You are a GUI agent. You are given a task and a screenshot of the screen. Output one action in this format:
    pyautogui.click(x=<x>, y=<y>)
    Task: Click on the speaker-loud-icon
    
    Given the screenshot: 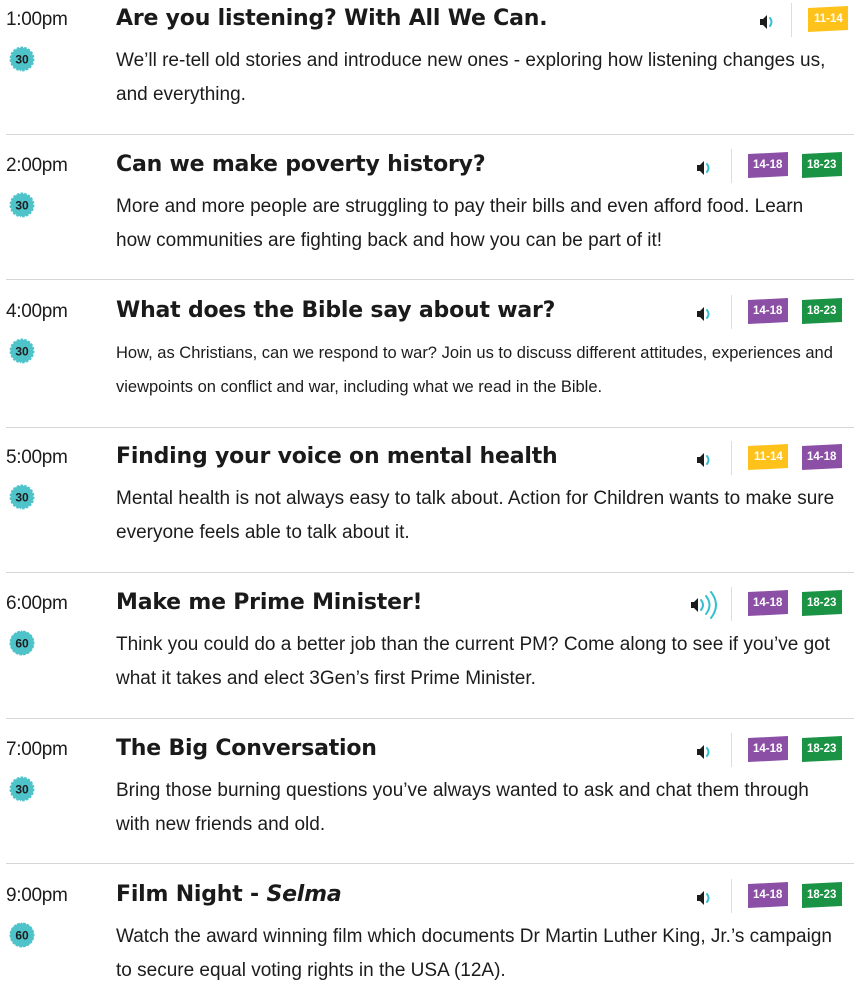 What is the action you would take?
    pyautogui.click(x=706, y=605)
    